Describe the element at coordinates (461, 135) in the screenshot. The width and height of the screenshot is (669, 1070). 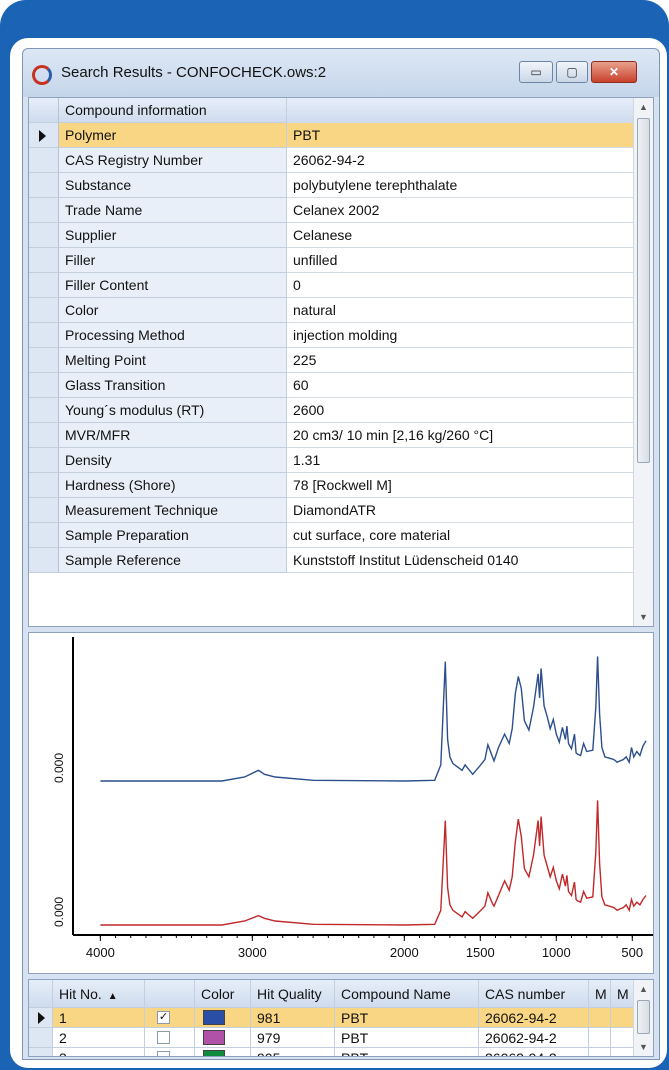
I see `property-value: PBT` at that location.